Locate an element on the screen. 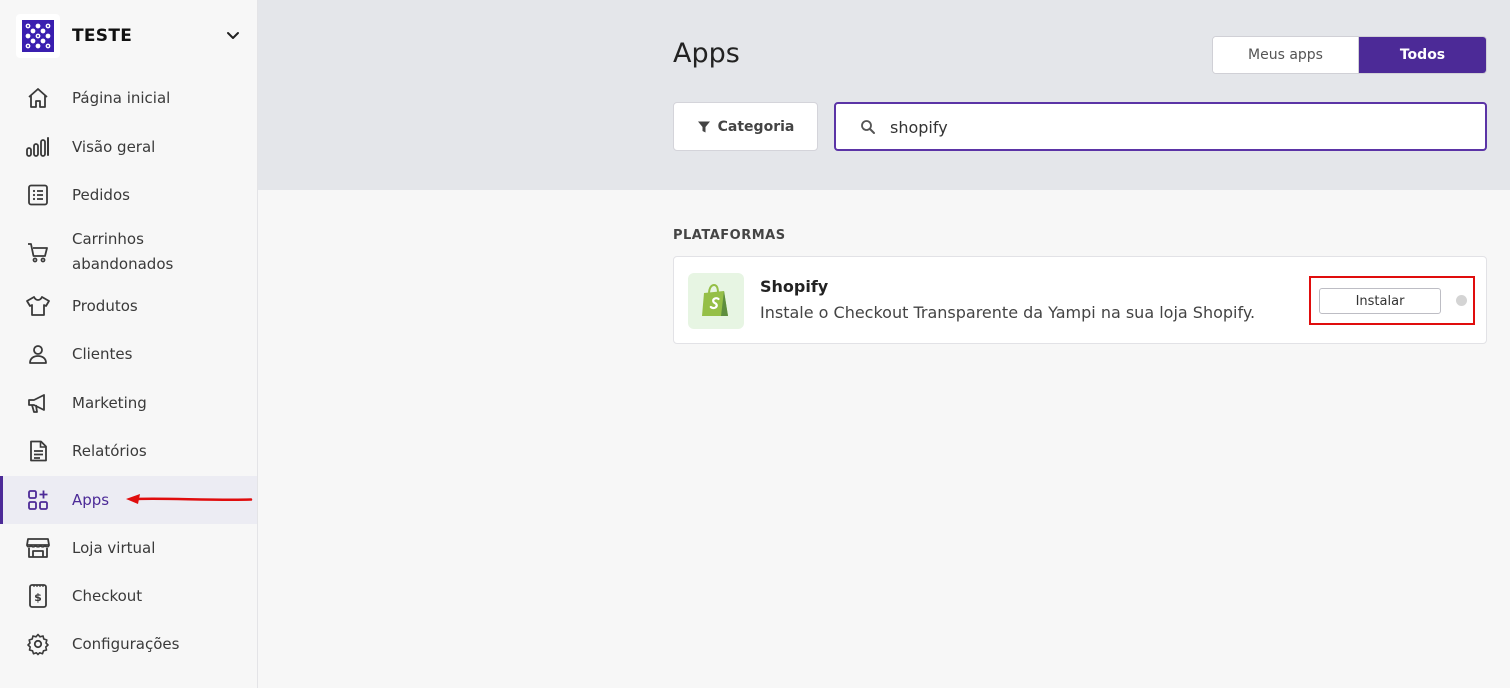 This screenshot has height=688, width=1510. sidebar-item-label: Pedidos is located at coordinates (101, 194).